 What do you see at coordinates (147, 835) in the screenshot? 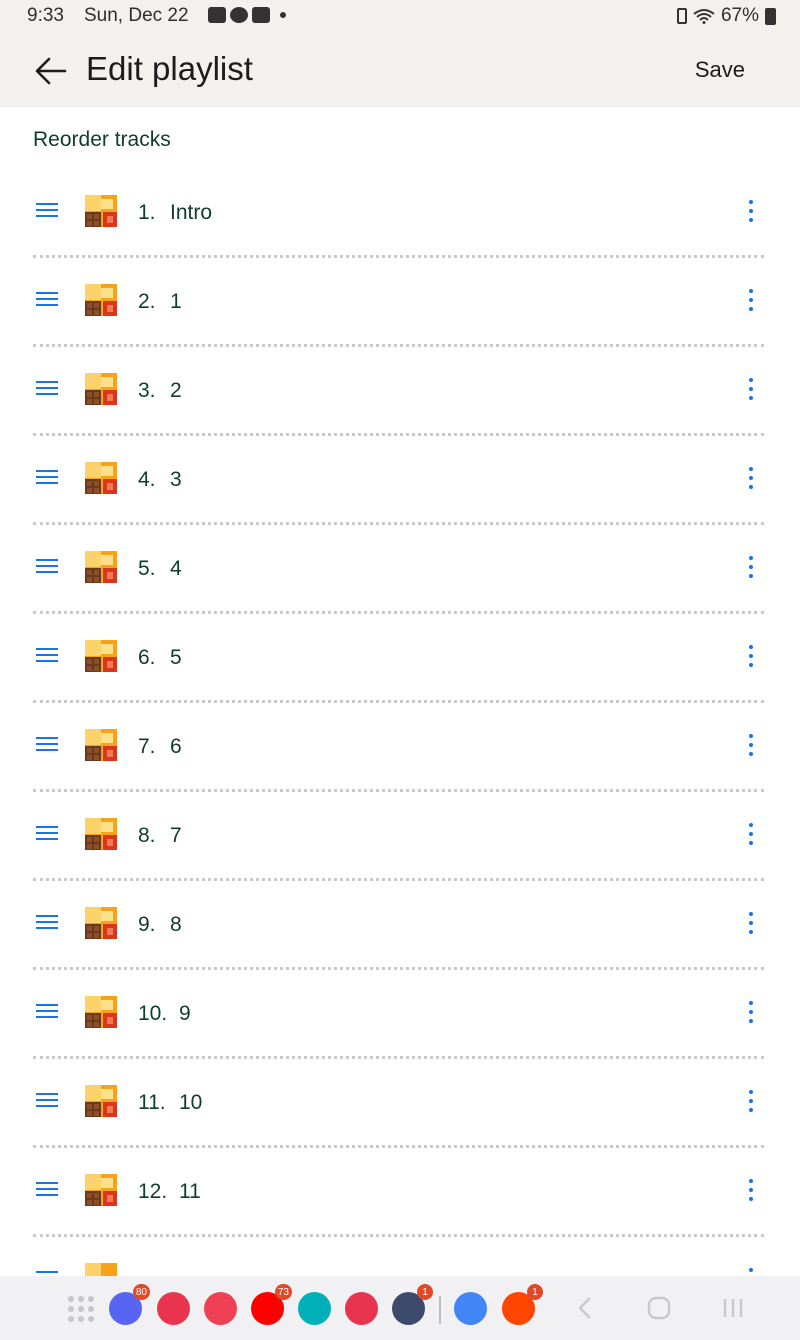
I see `track-number: 8.` at bounding box center [147, 835].